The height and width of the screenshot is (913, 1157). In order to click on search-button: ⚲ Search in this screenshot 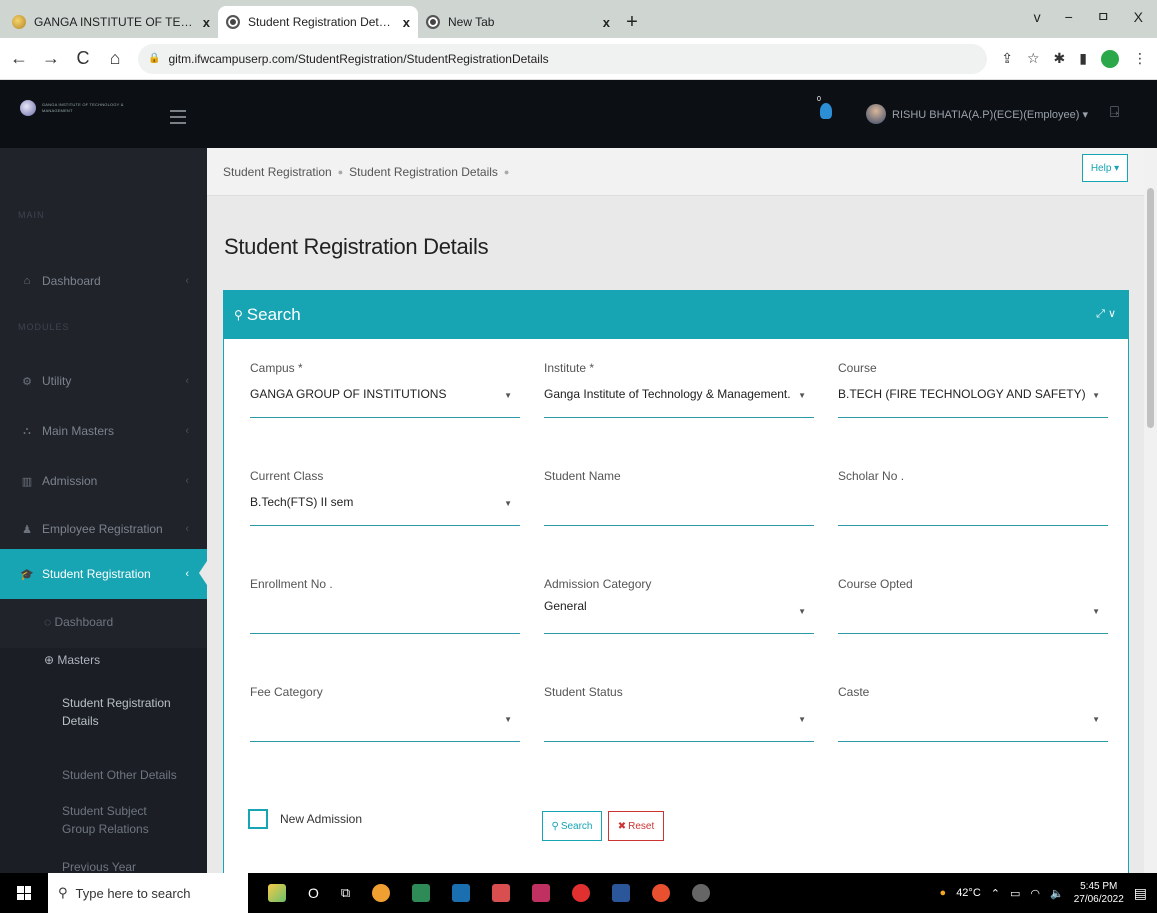, I will do `click(572, 826)`.